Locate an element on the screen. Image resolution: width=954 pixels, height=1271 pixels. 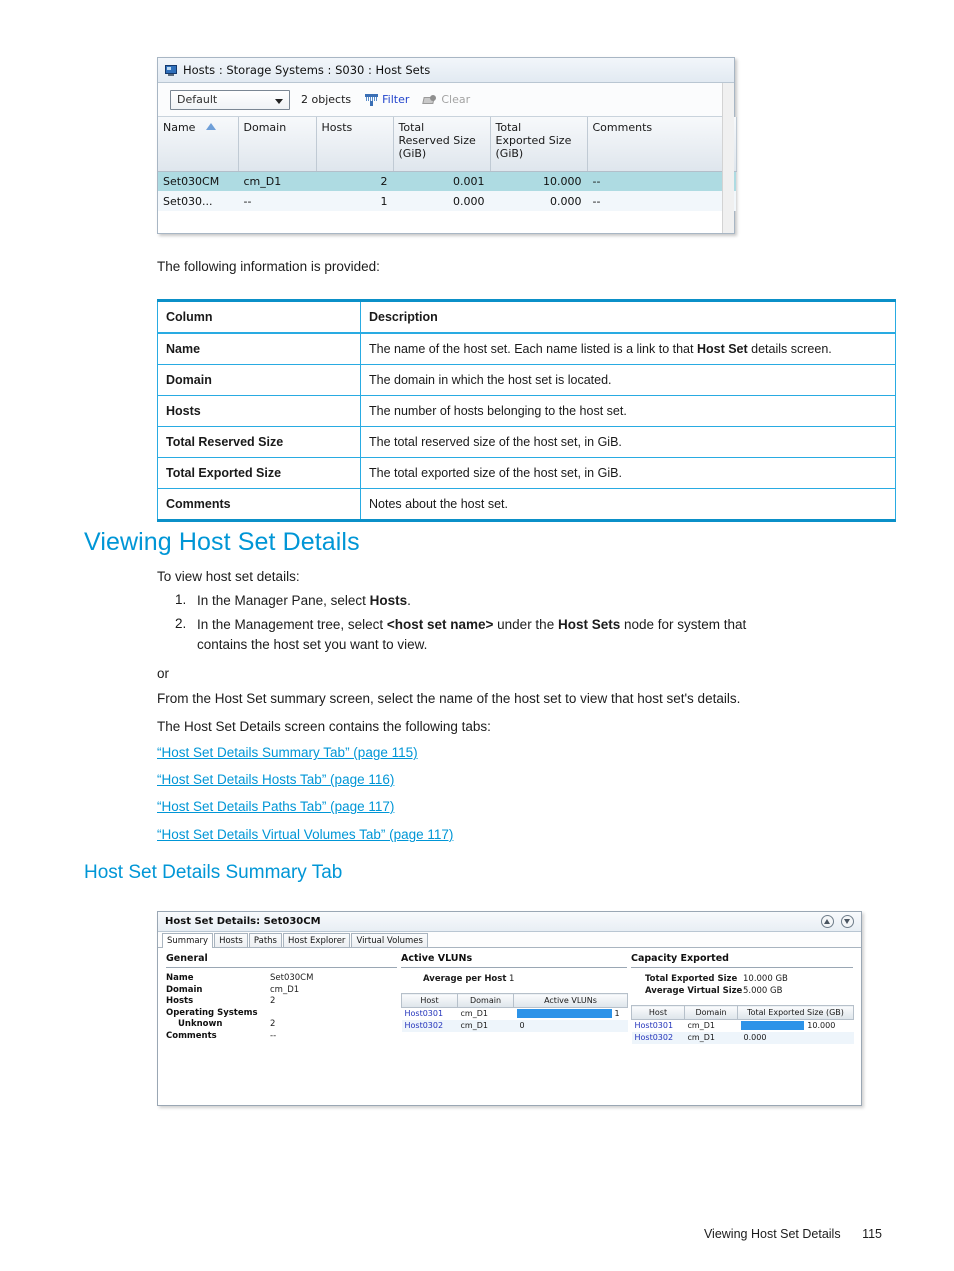
hostsets-toolbar: Default 2 objects Filter Clear is located at coordinates (446, 100).